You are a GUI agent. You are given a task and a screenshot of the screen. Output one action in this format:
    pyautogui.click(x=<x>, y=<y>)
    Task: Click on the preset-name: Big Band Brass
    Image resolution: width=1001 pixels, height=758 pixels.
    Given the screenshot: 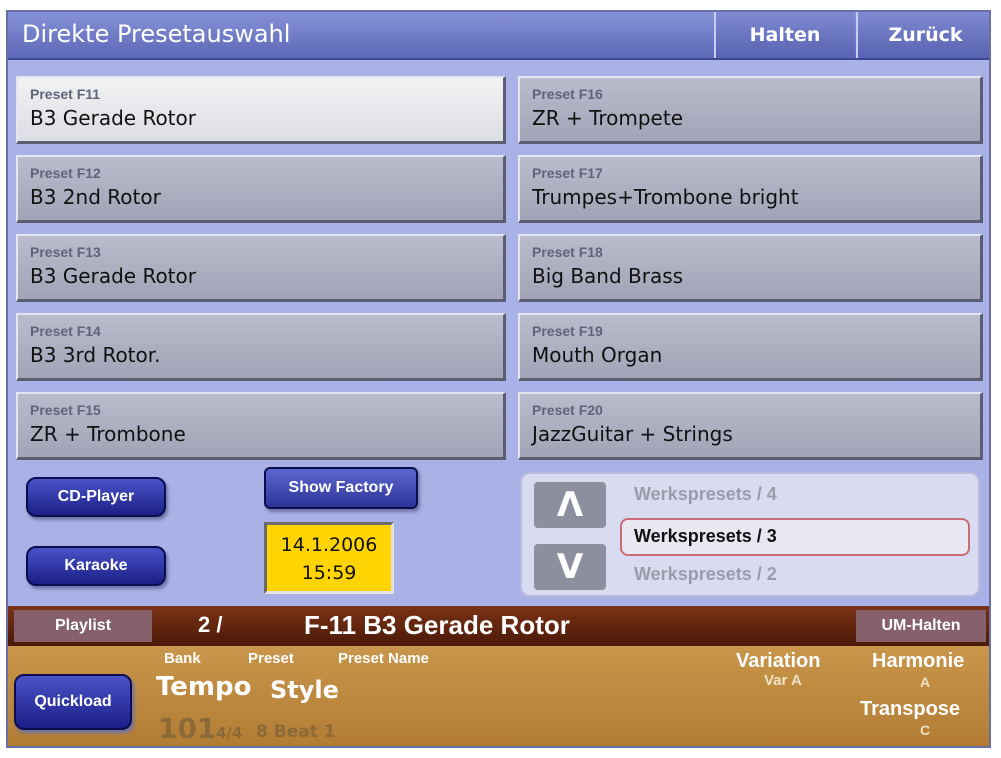 What is the action you would take?
    pyautogui.click(x=608, y=276)
    